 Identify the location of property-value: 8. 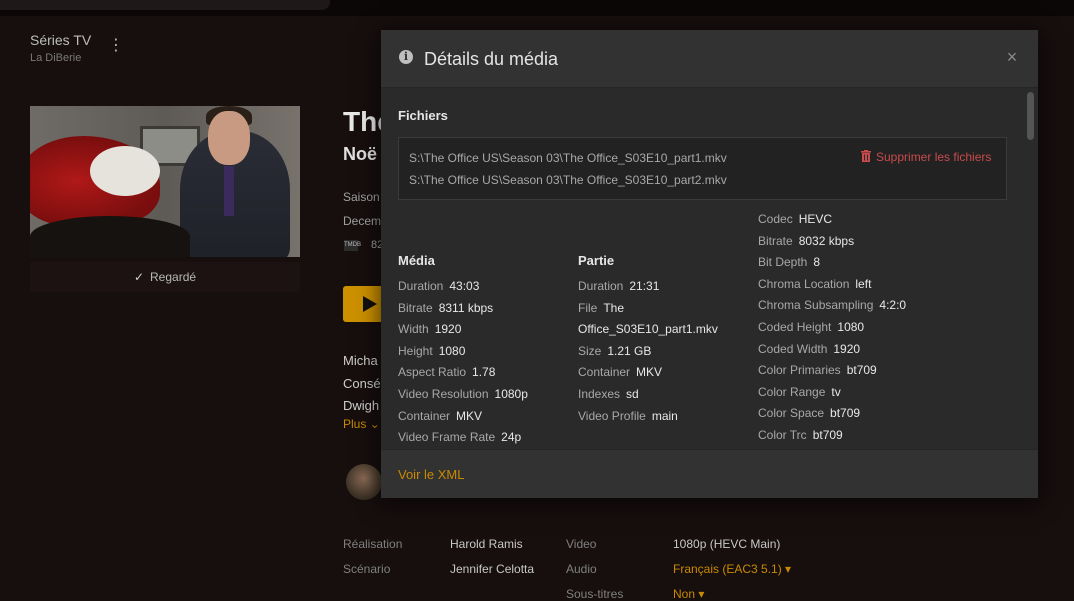
(817, 262).